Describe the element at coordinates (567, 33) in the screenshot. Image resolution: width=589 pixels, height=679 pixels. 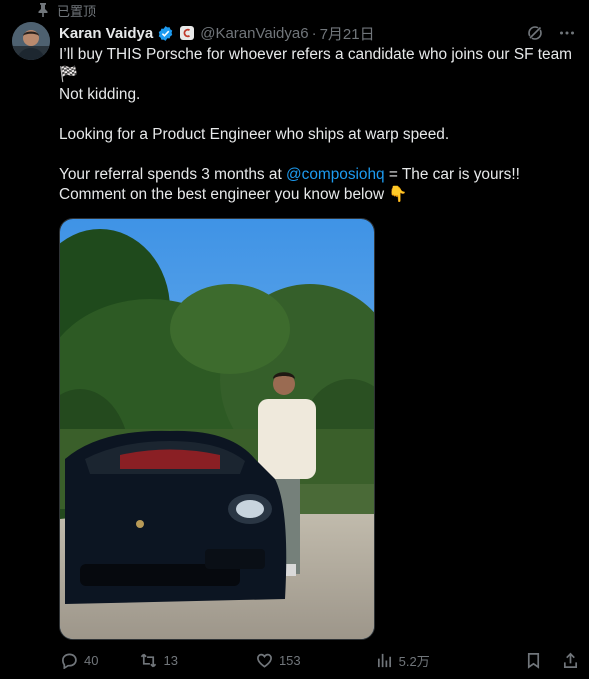
I see `more-options-icon` at that location.